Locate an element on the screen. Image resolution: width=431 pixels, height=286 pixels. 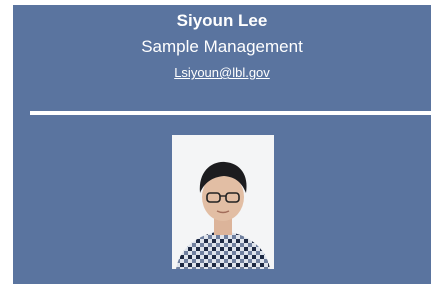
profile-email-link: Lsiyoun@lbl.gov is located at coordinates (222, 73).